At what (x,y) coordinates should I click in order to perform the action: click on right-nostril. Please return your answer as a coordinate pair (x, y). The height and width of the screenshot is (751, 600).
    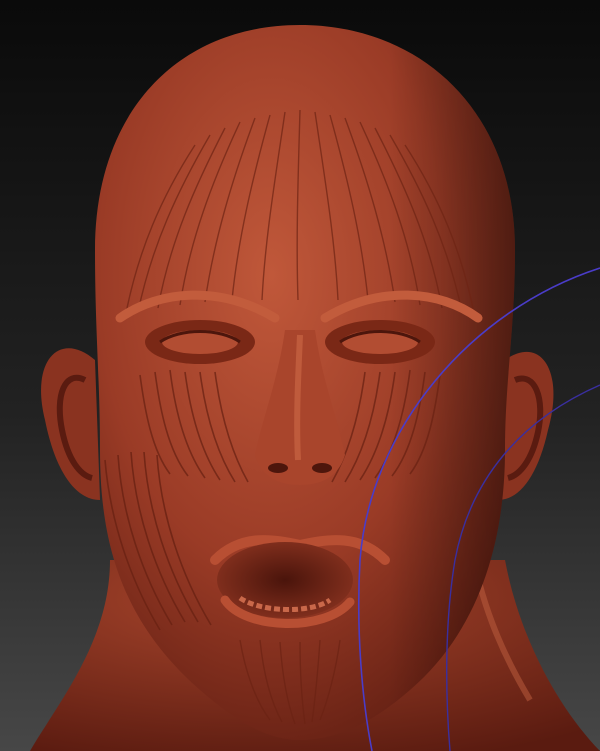
    Looking at the image, I should click on (322, 468).